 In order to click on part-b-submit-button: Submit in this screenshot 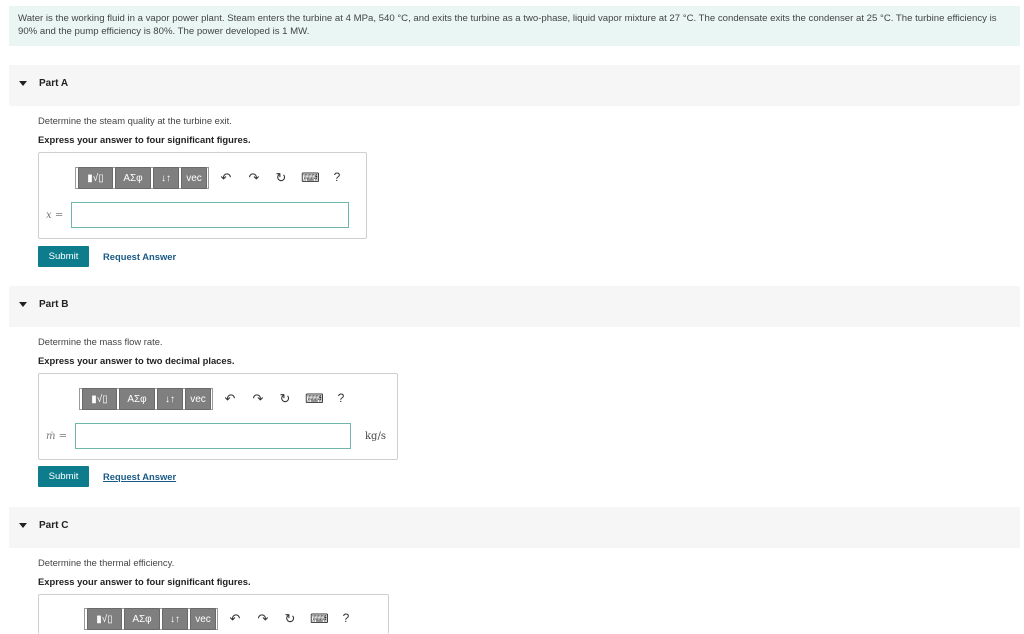, I will do `click(63, 476)`.